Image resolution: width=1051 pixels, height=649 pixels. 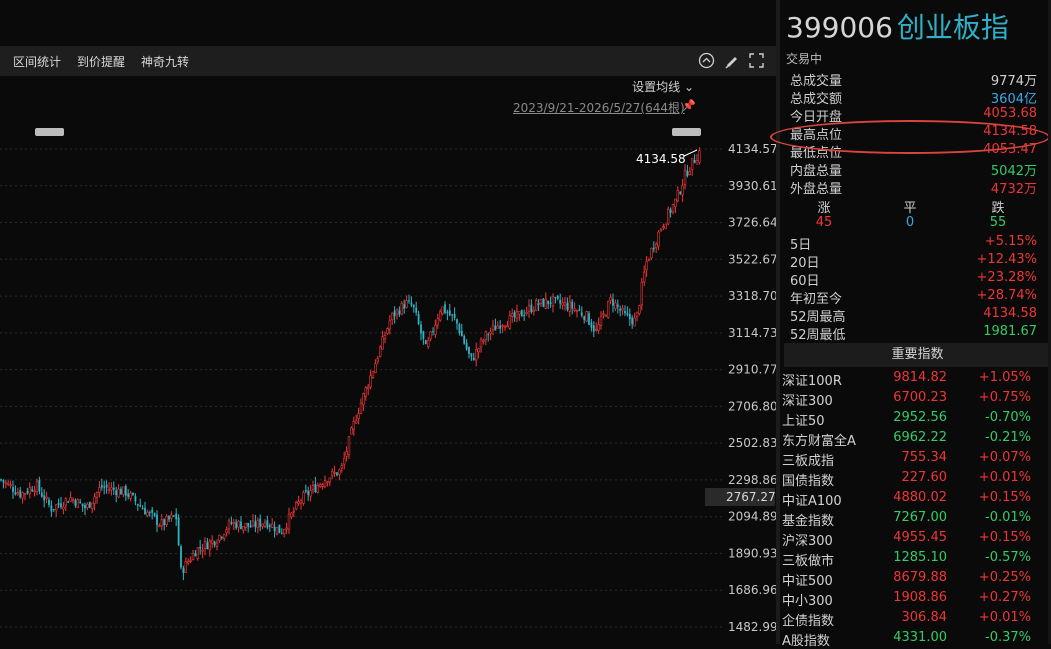 What do you see at coordinates (806, 641) in the screenshot?
I see `index-name: A股指数` at bounding box center [806, 641].